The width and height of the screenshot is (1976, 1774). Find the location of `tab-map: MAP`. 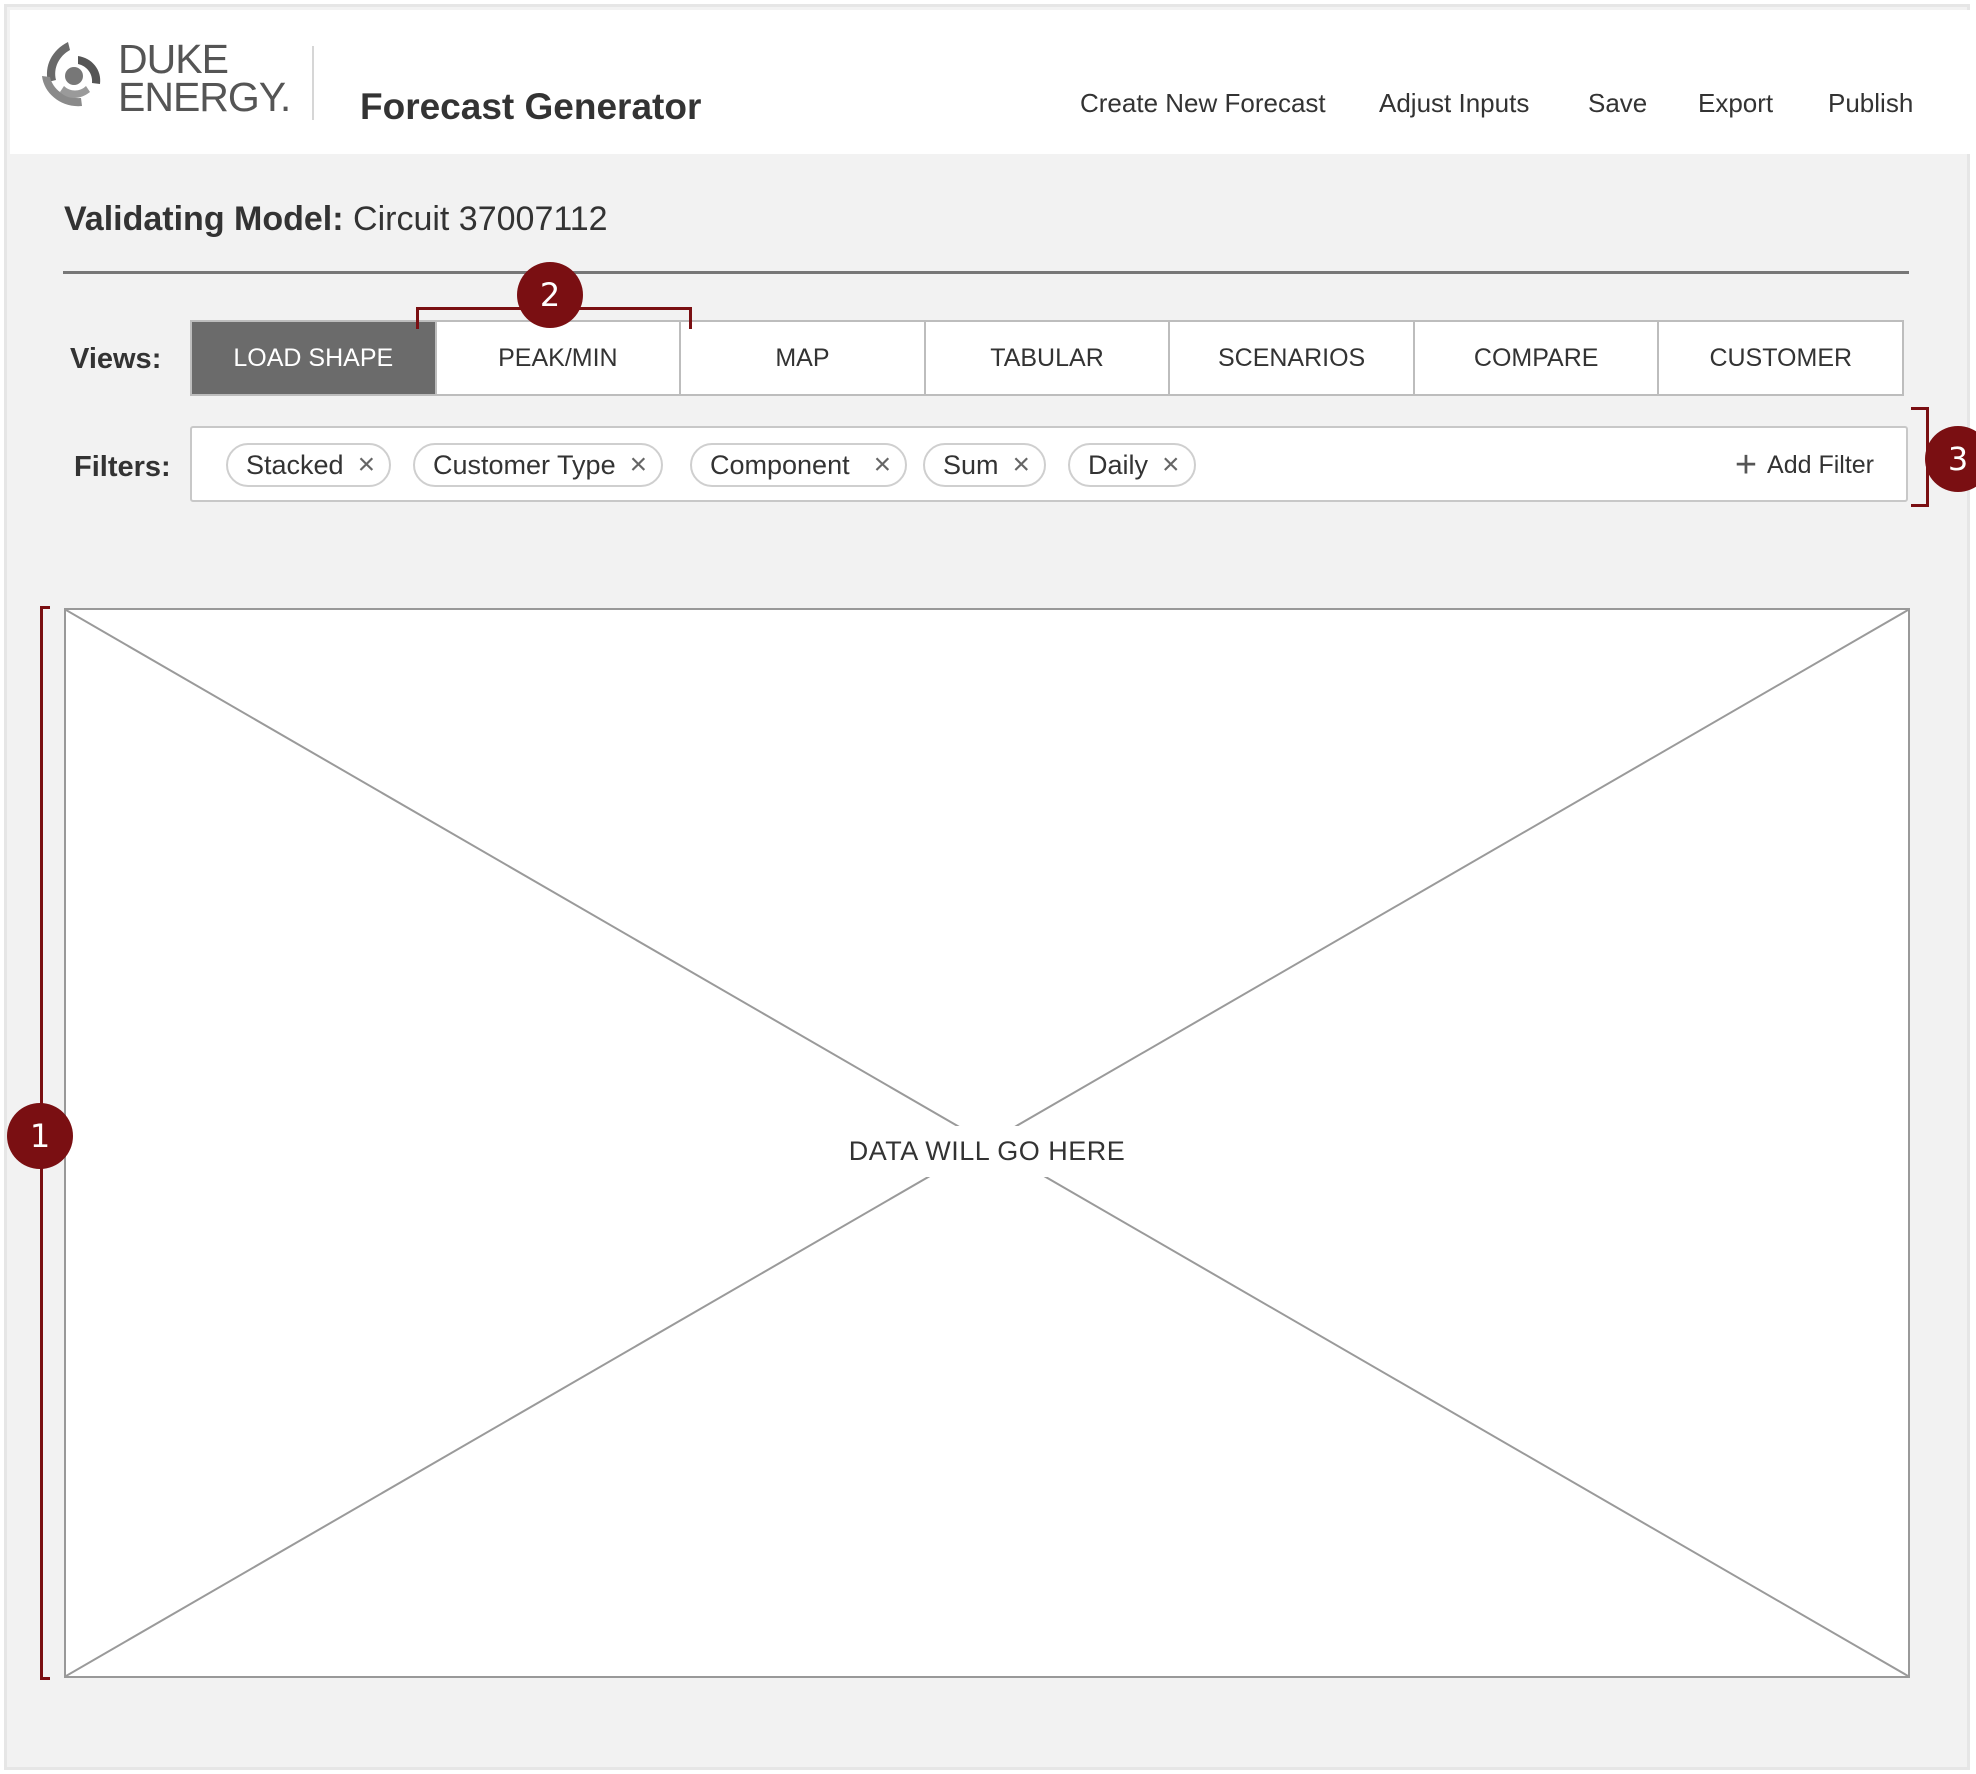

tab-map: MAP is located at coordinates (803, 358).